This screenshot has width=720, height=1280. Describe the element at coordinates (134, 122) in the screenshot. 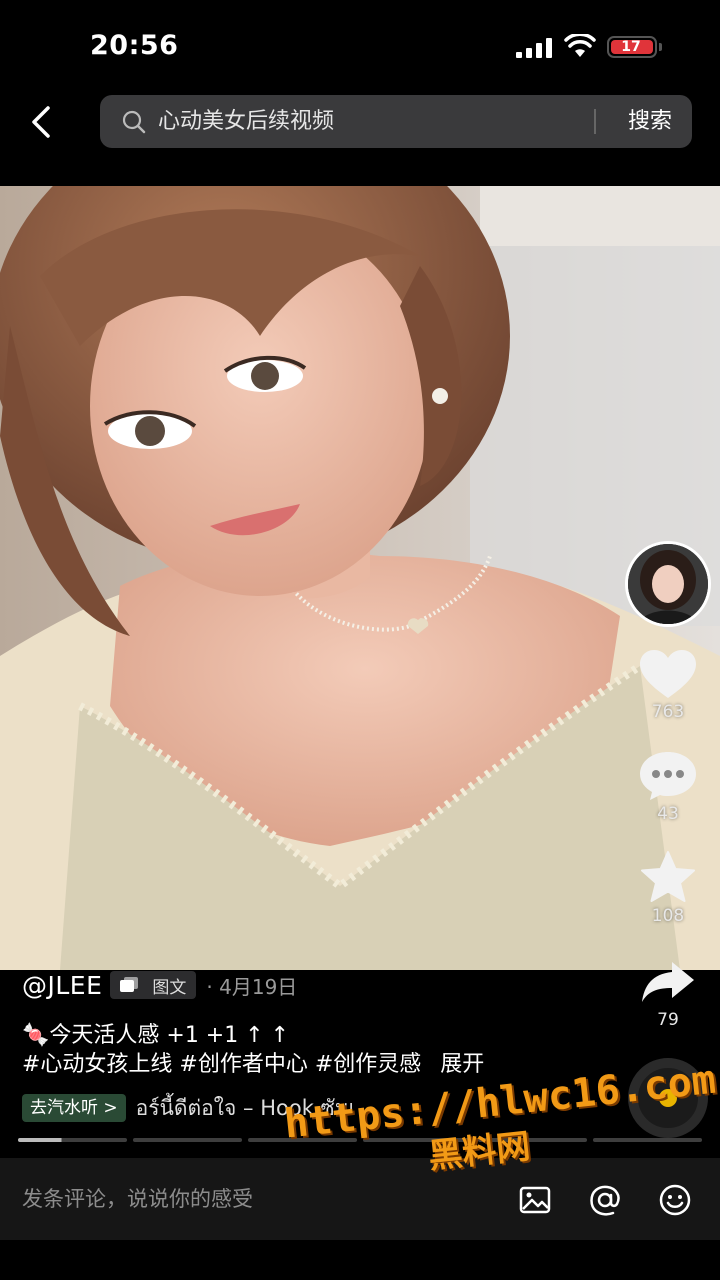

I see `search-icon` at that location.